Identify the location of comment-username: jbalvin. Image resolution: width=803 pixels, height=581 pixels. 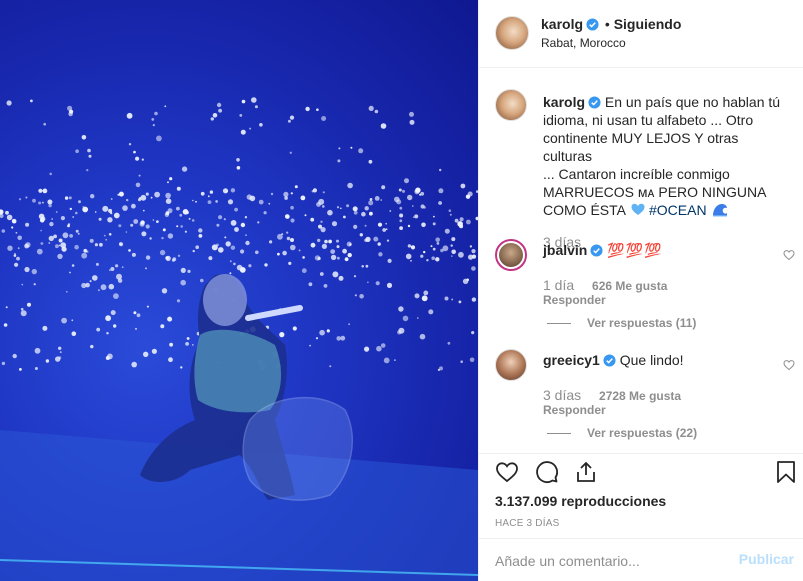
(565, 250).